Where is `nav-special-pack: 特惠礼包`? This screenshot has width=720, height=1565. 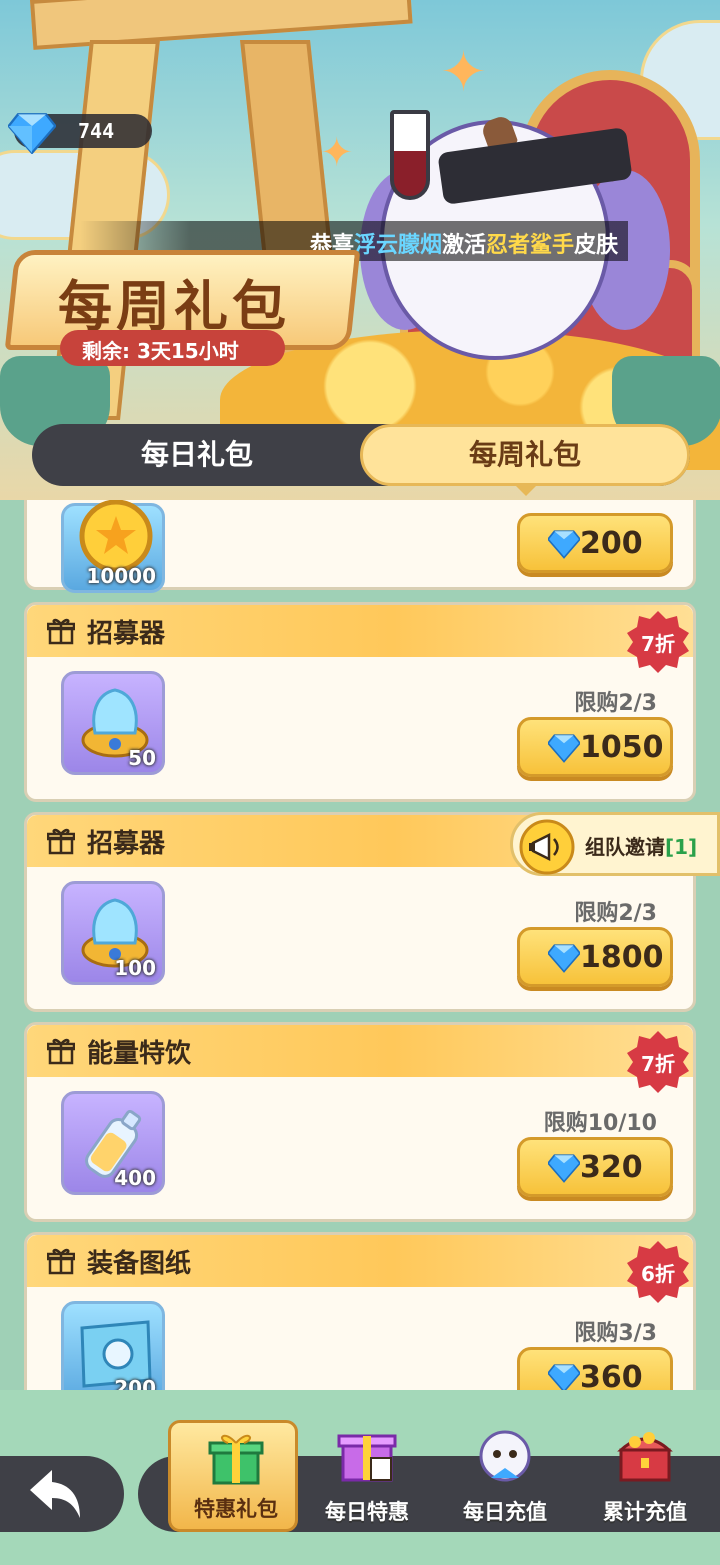 nav-special-pack: 特惠礼包 is located at coordinates (233, 1476).